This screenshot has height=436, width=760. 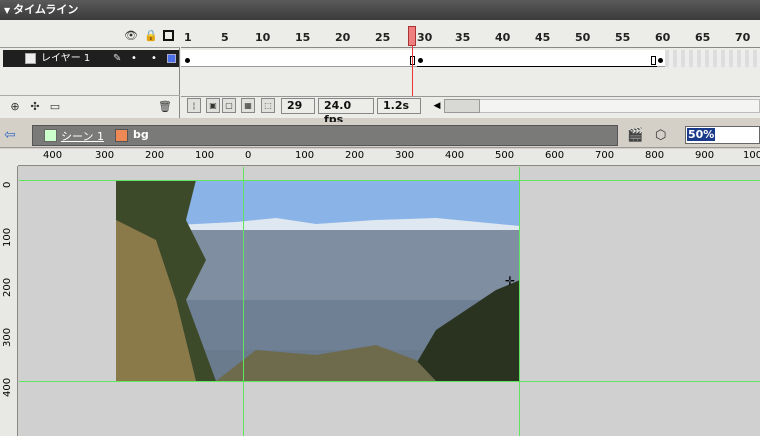 What do you see at coordinates (229, 105) in the screenshot?
I see `onion-outline-icon: ▢` at bounding box center [229, 105].